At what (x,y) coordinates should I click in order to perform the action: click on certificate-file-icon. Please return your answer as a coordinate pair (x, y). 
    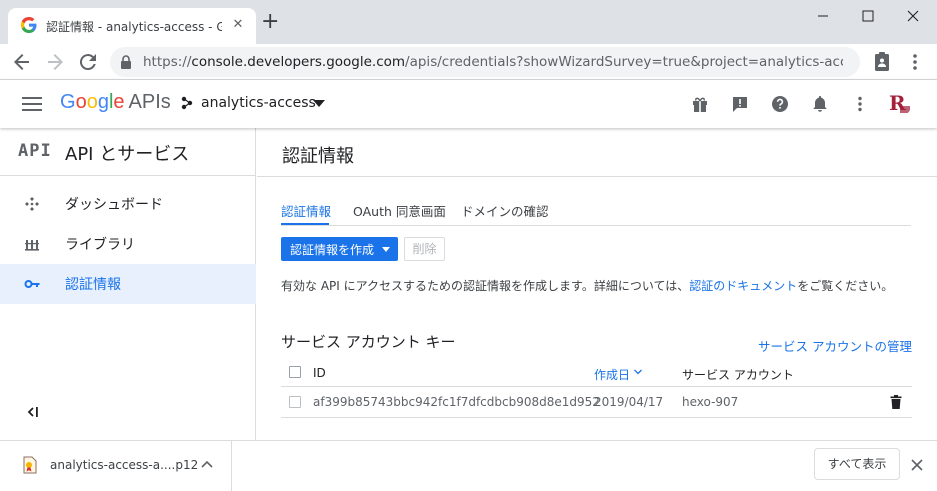
    Looking at the image, I should click on (30, 465).